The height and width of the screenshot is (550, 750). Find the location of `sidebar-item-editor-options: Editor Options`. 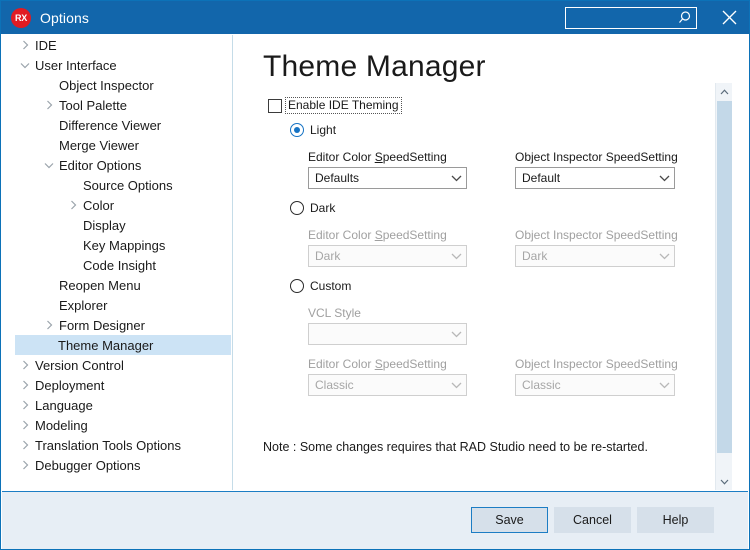

sidebar-item-editor-options: Editor Options is located at coordinates (116, 165).